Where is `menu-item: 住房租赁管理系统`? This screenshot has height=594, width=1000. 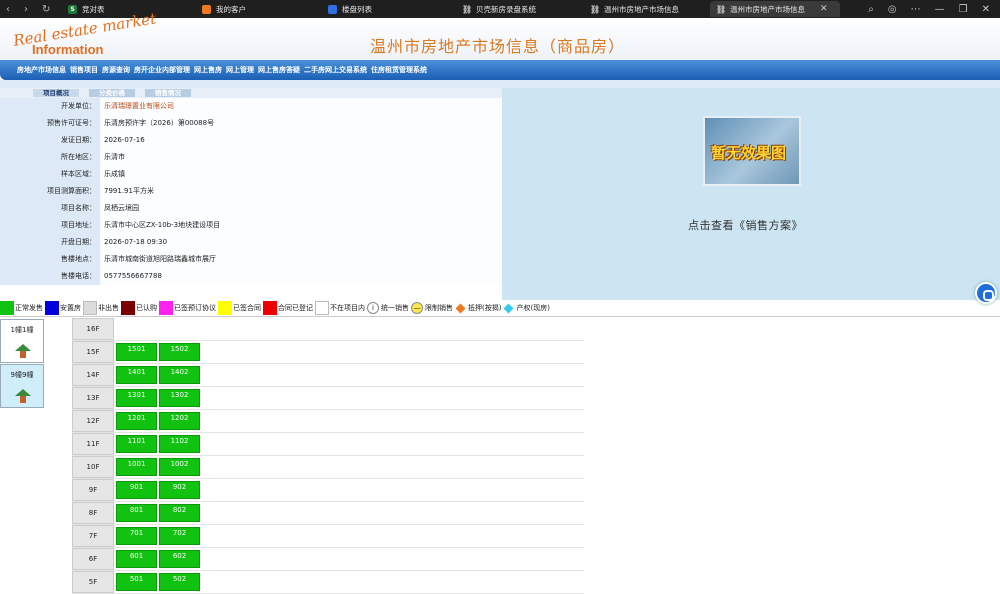
menu-item: 住房租赁管理系统 is located at coordinates (399, 70).